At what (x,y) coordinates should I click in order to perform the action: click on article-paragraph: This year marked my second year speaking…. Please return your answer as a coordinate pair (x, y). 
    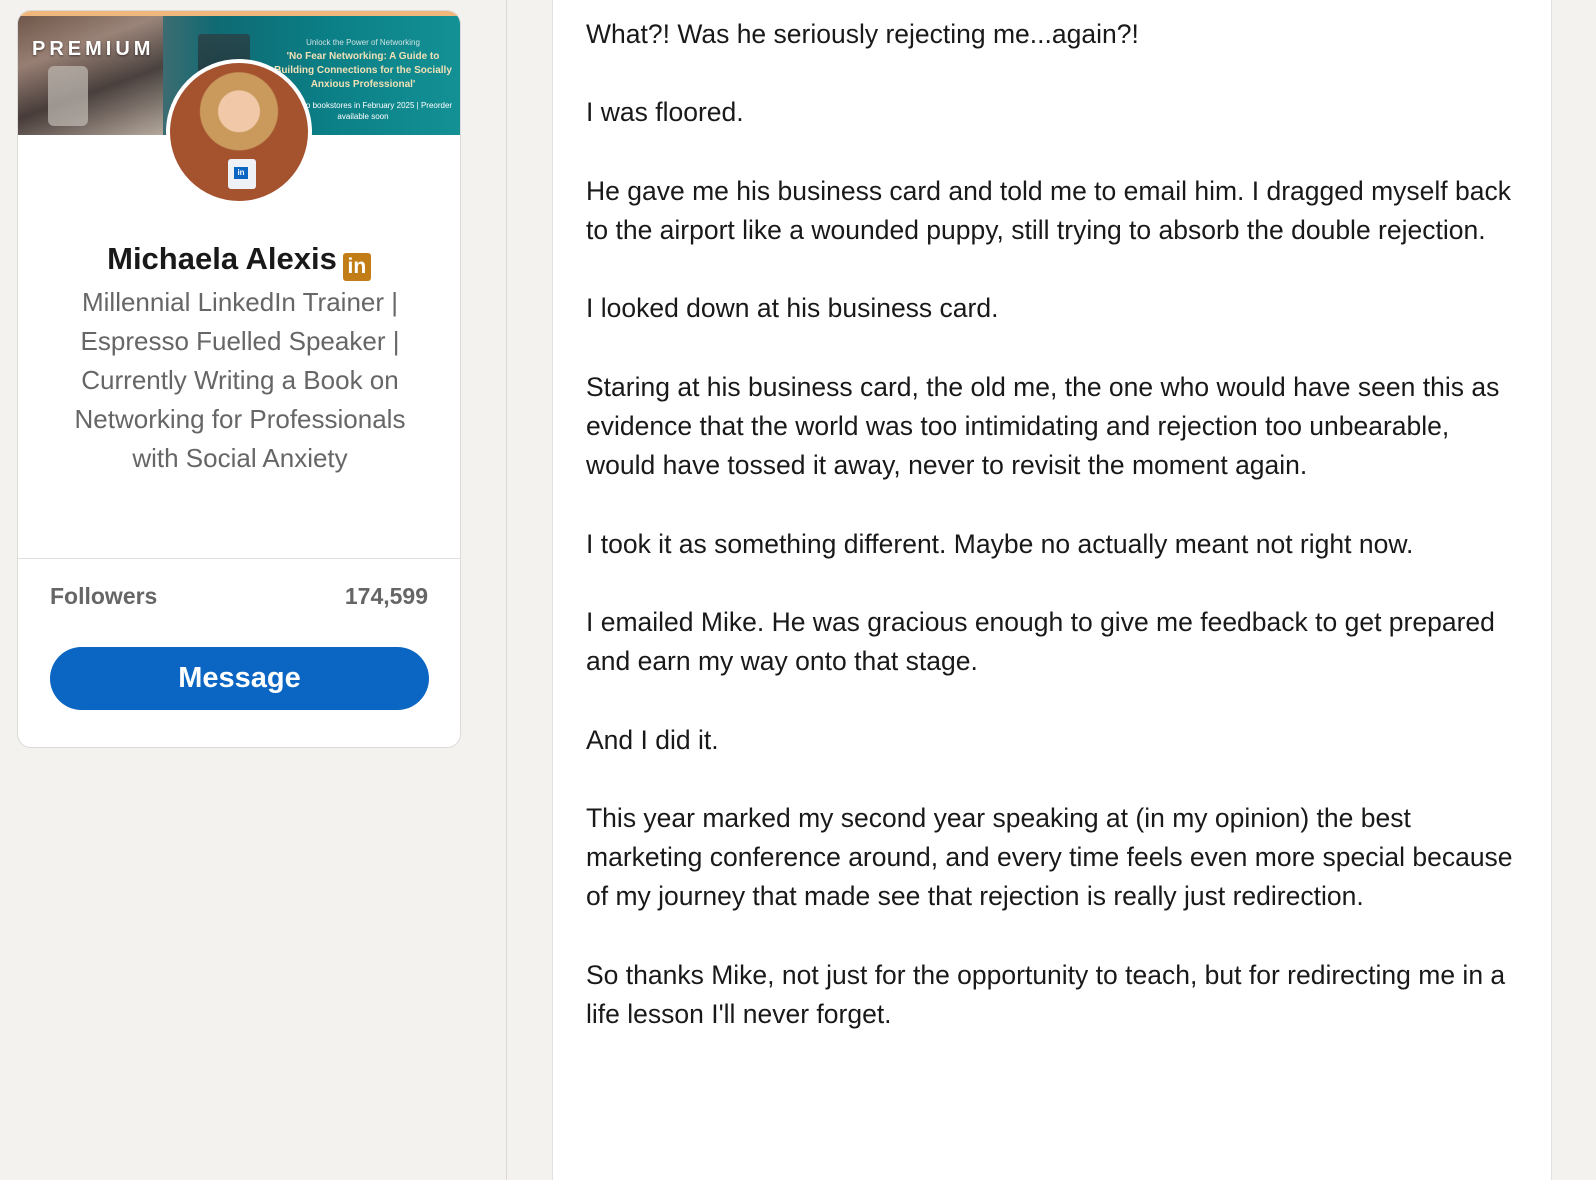
    Looking at the image, I should click on (1049, 857).